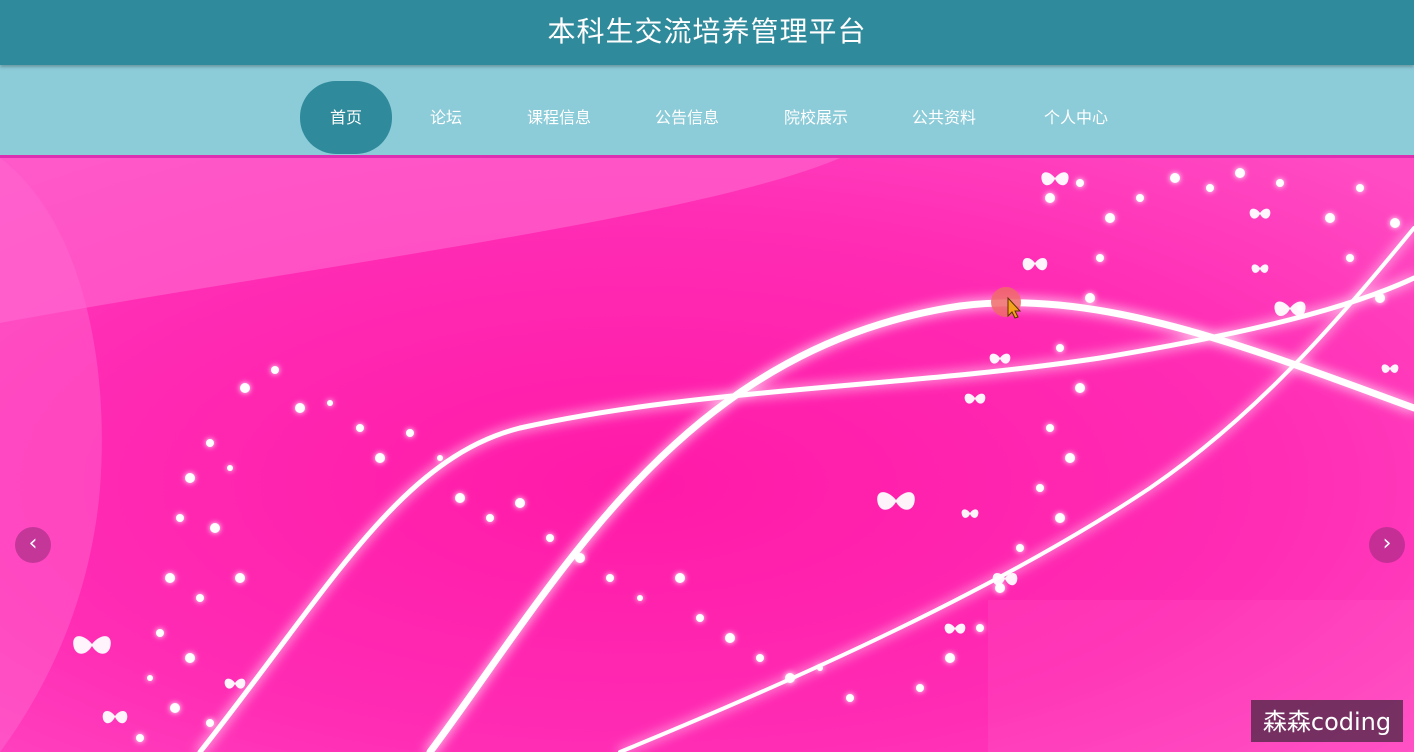 The width and height of the screenshot is (1414, 752). I want to click on nav-item-course-info: 课程信息, so click(559, 117).